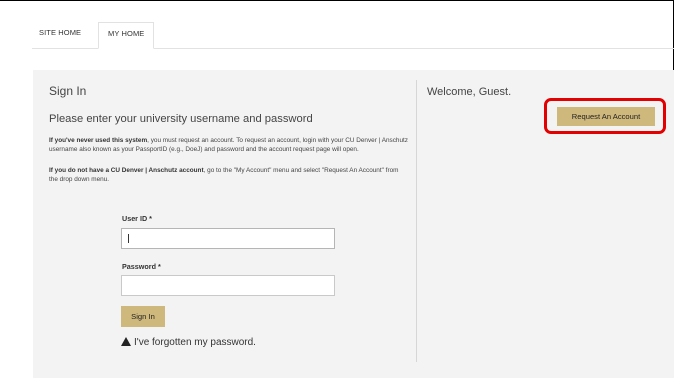  I want to click on forgot-password-link: I've forgotten my password., so click(188, 342).